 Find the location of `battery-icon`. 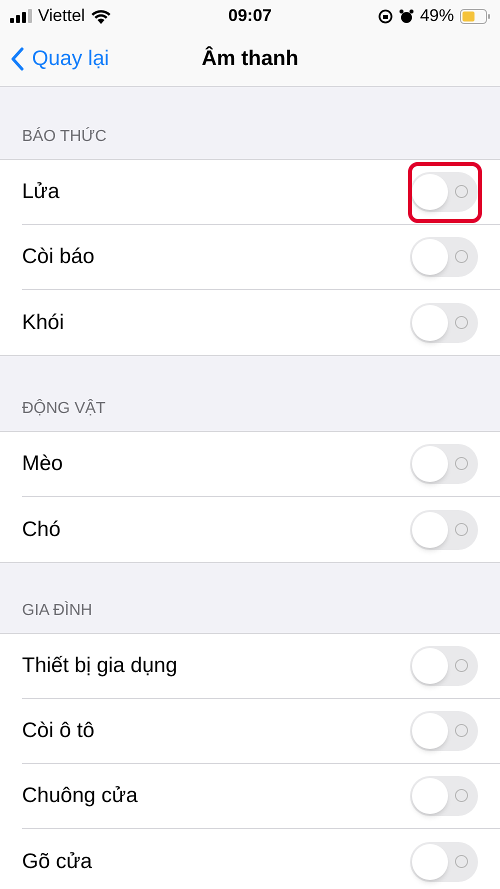

battery-icon is located at coordinates (475, 16).